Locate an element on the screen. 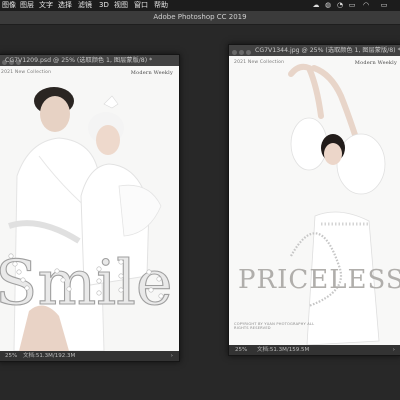  menu-window: 窗口 is located at coordinates (141, 5).